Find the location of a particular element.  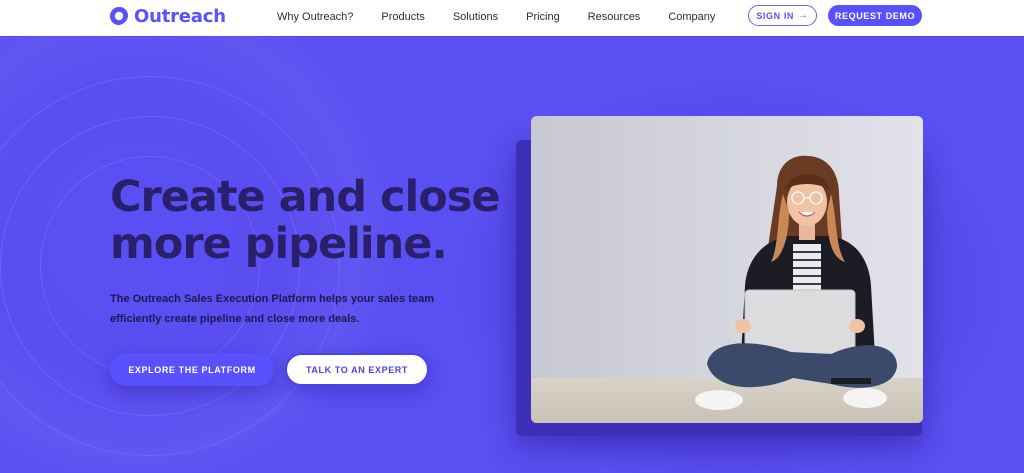

explore-platform-button: EXPLORE THE PLATFORM is located at coordinates (192, 369).